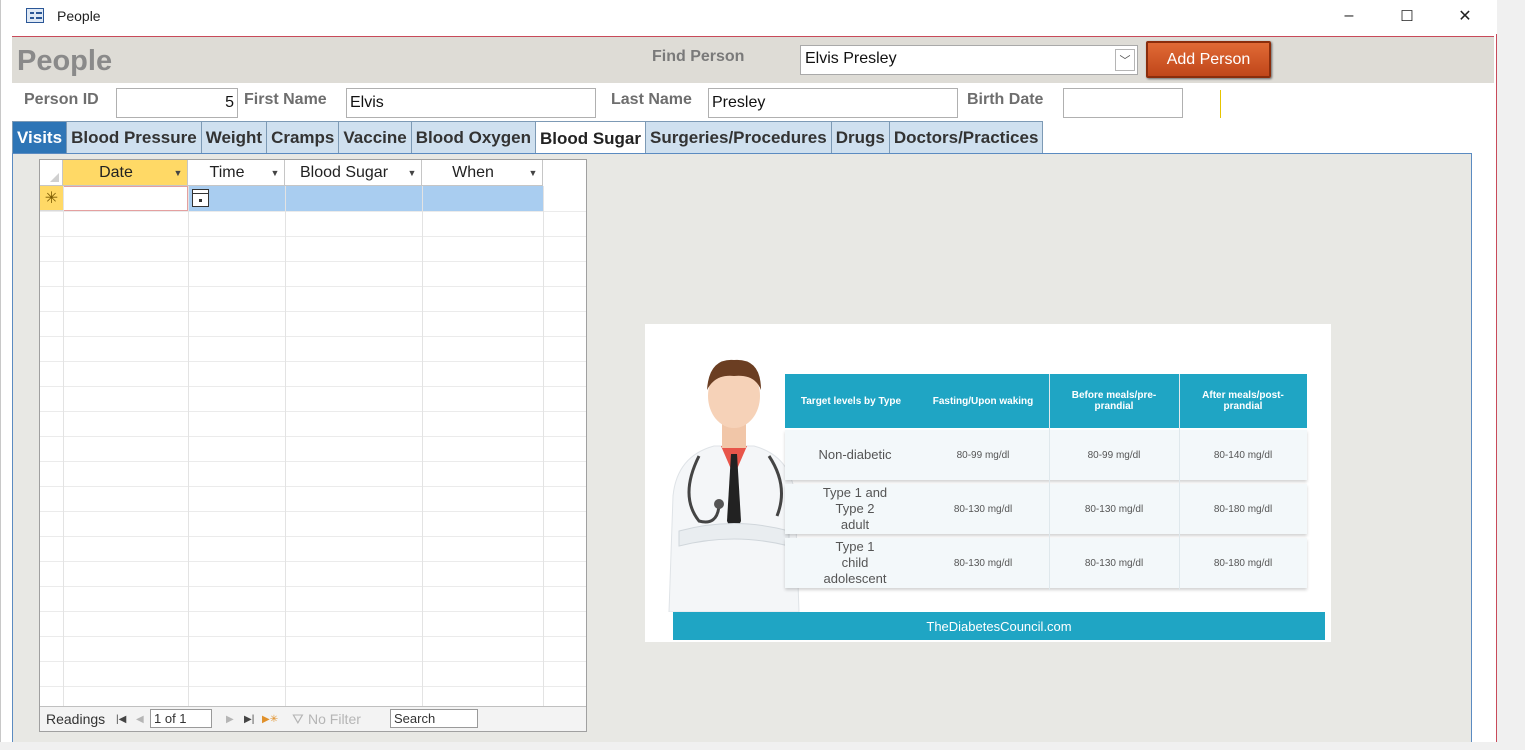 Image resolution: width=1525 pixels, height=750 pixels. I want to click on row-label: Type 1 and Type 2 adult, so click(855, 508).